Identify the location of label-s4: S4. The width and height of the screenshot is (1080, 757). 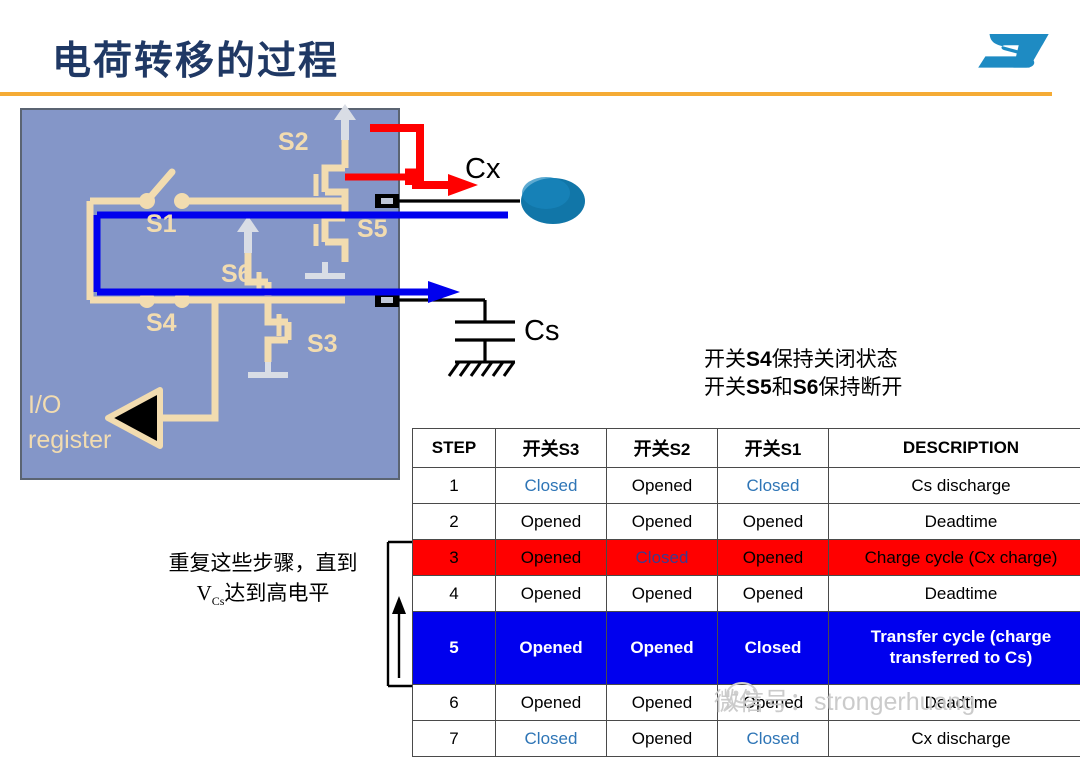
(161, 323).